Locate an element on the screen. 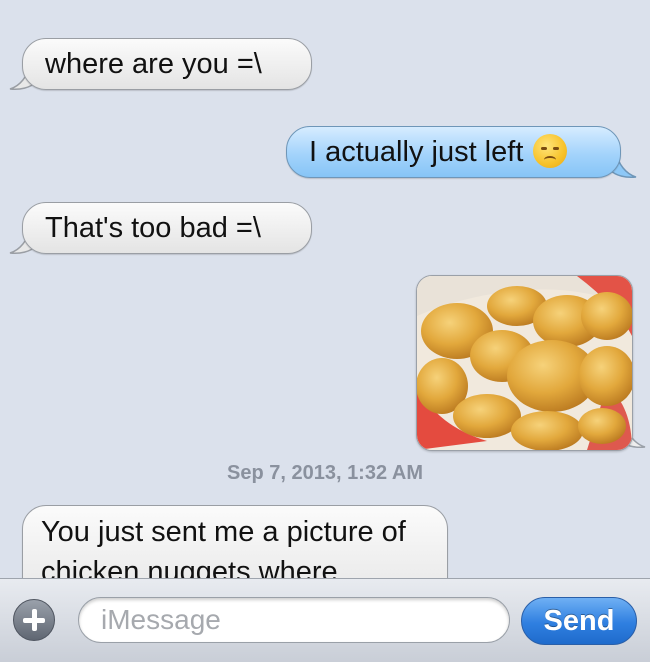 The width and height of the screenshot is (650, 662). nuggets-image is located at coordinates (524, 363).